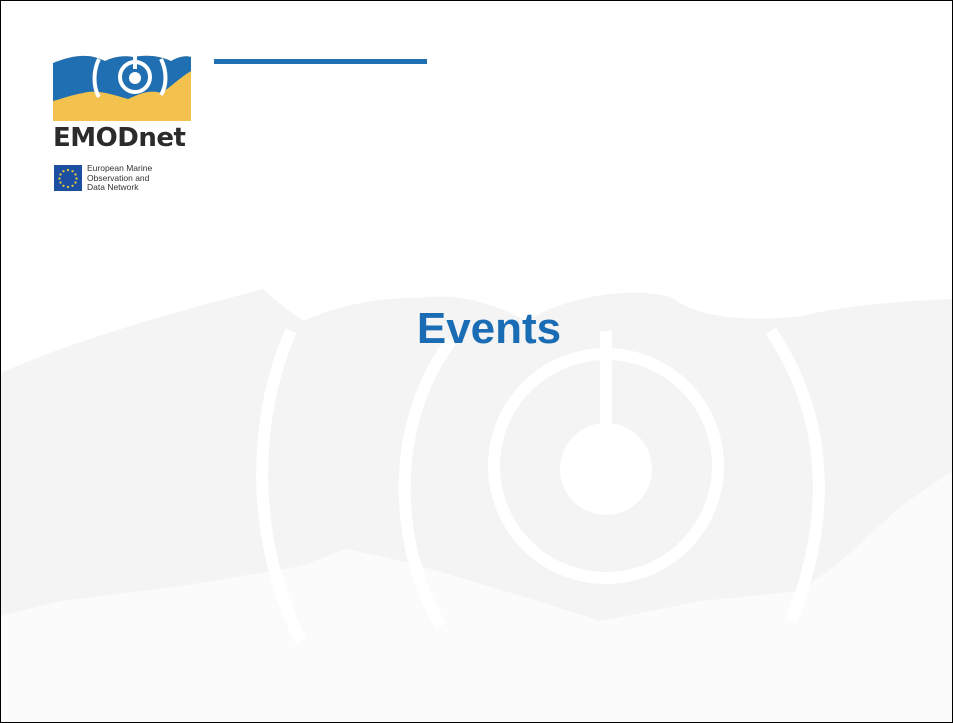 The image size is (953, 723). I want to click on logo-dot, so click(135, 78).